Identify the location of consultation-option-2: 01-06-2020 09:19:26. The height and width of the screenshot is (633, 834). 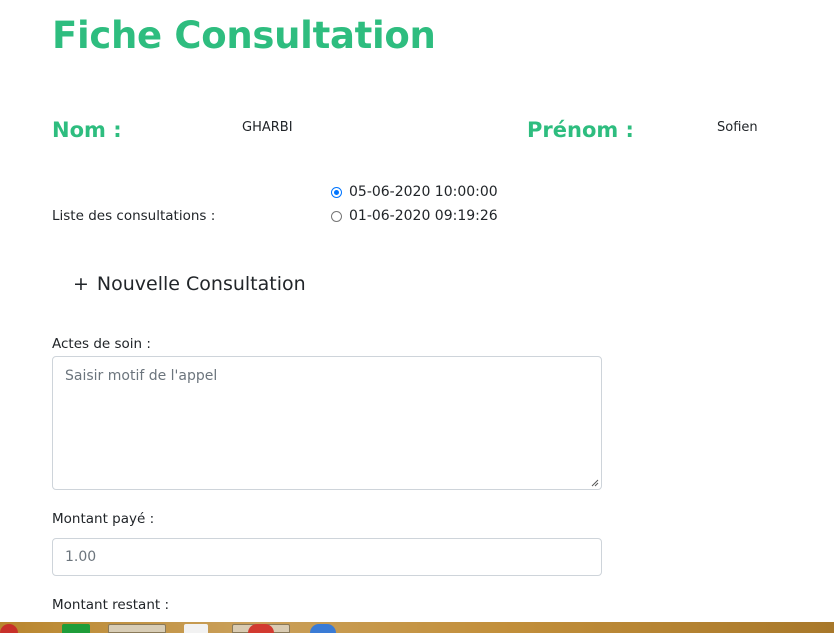
(414, 216).